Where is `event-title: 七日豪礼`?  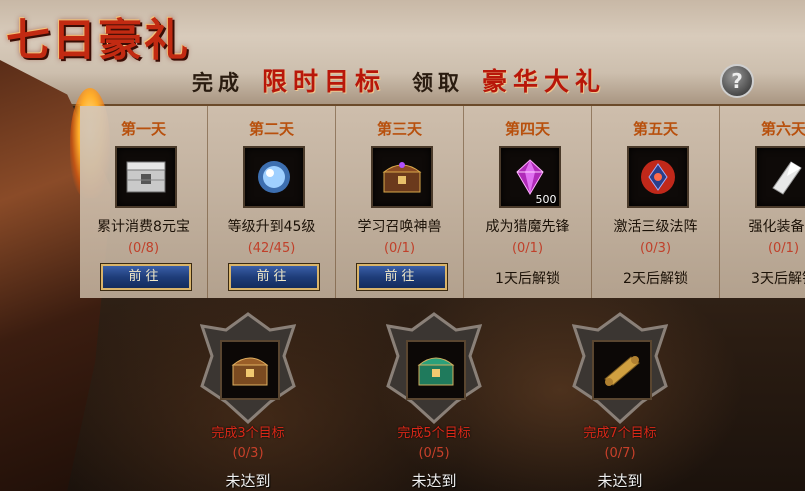 event-title: 七日豪礼 is located at coordinates (98, 40).